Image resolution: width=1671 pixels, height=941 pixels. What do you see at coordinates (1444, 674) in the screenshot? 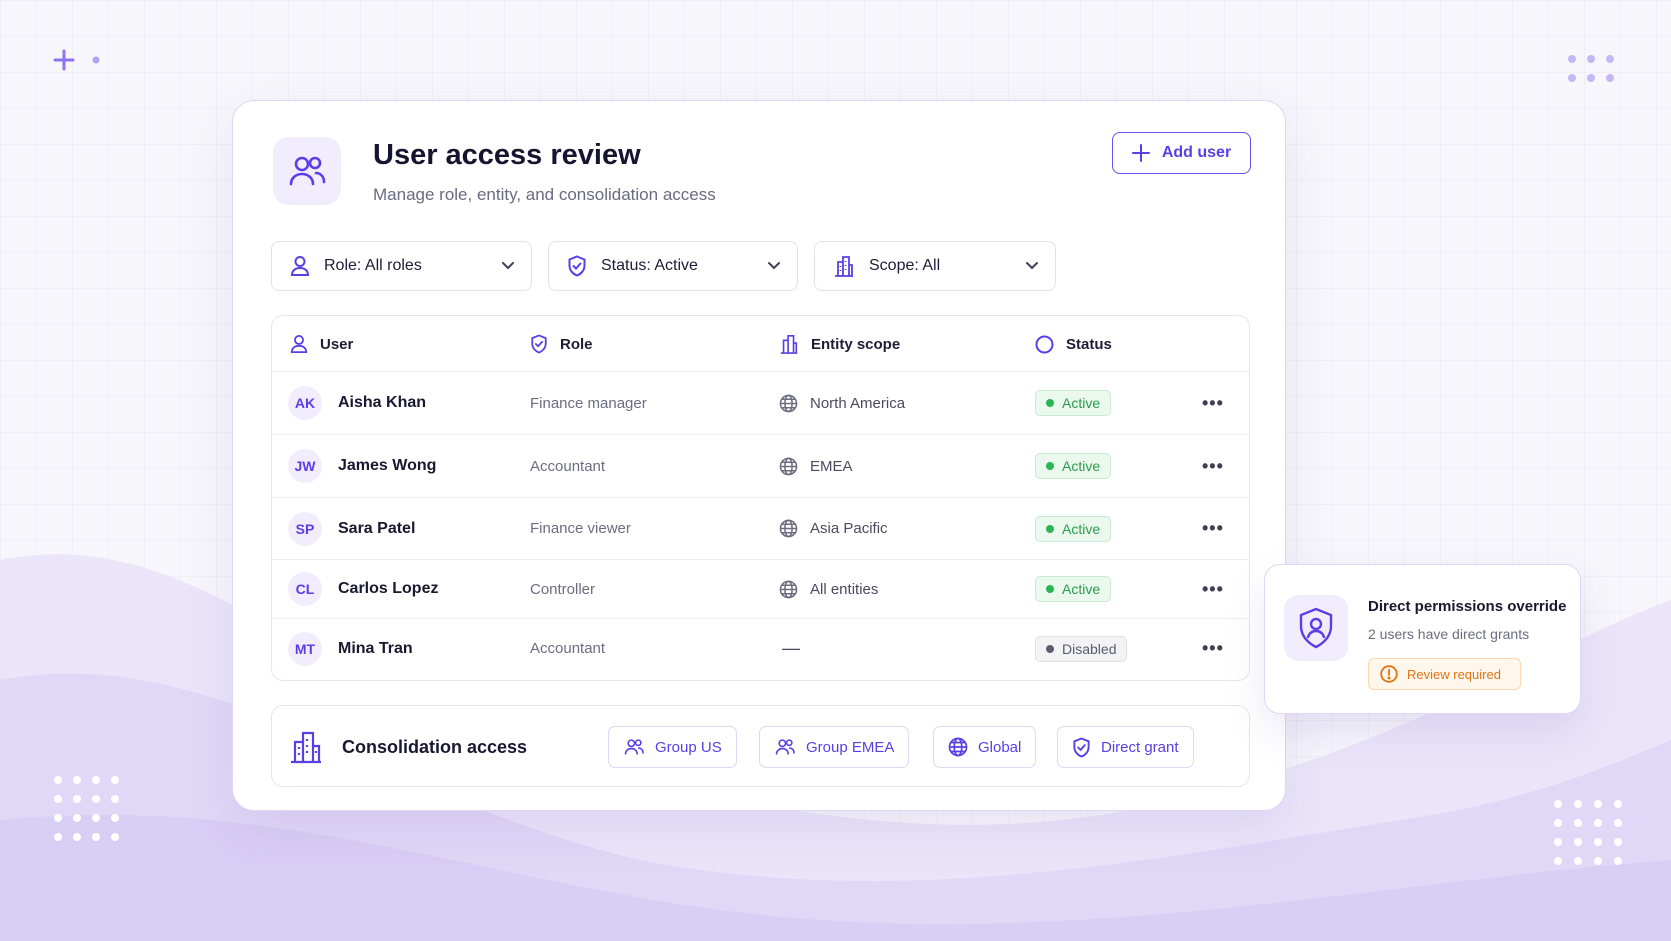
I see `review-required-badge: Review required` at bounding box center [1444, 674].